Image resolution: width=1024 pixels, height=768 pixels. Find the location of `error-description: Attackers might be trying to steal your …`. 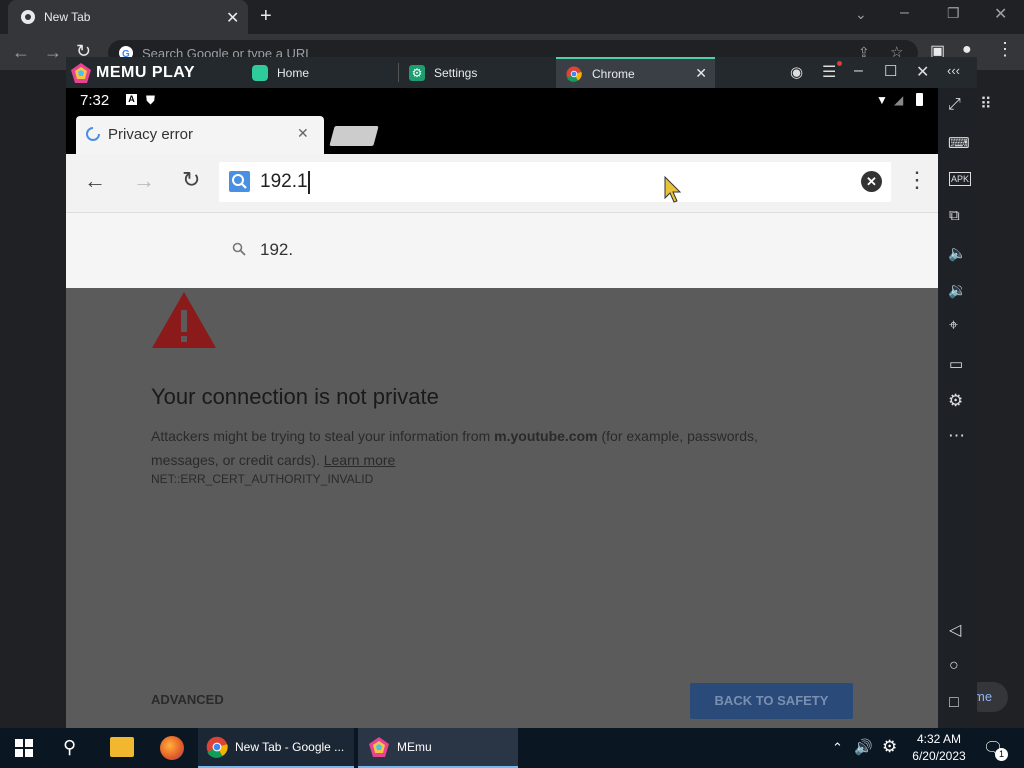

error-description: Attackers might be trying to steal your … is located at coordinates (481, 448).